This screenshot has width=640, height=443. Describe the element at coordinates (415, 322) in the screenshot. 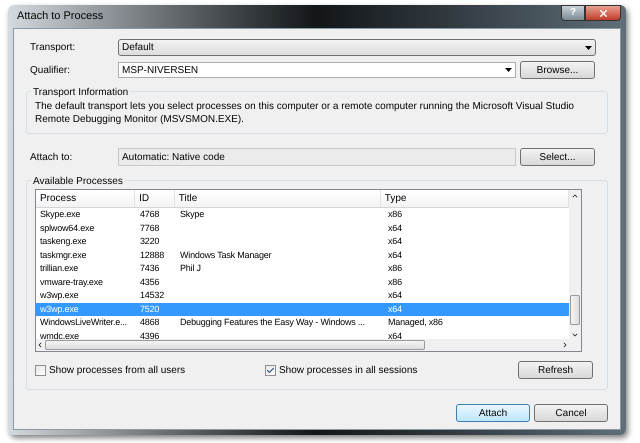

I see `table-cell: Managed, x86` at that location.